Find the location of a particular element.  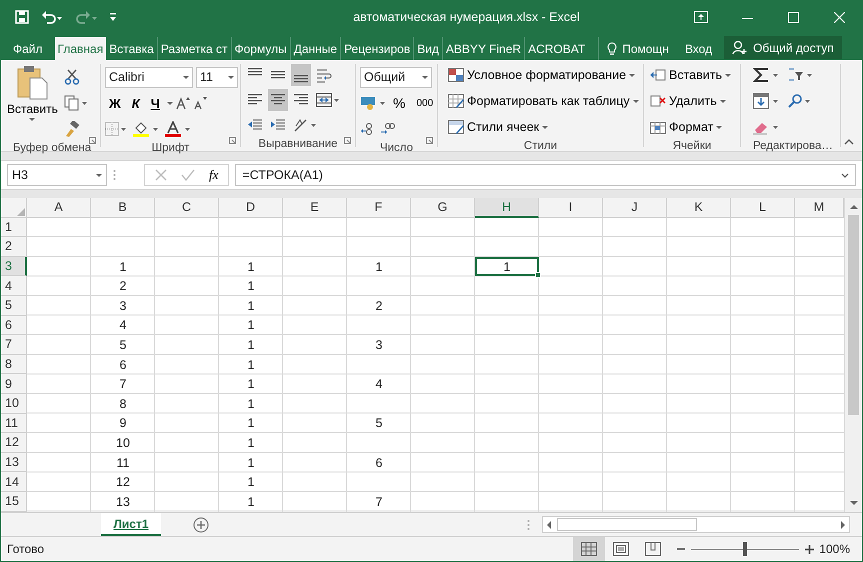

fill-down-icon is located at coordinates (766, 101).